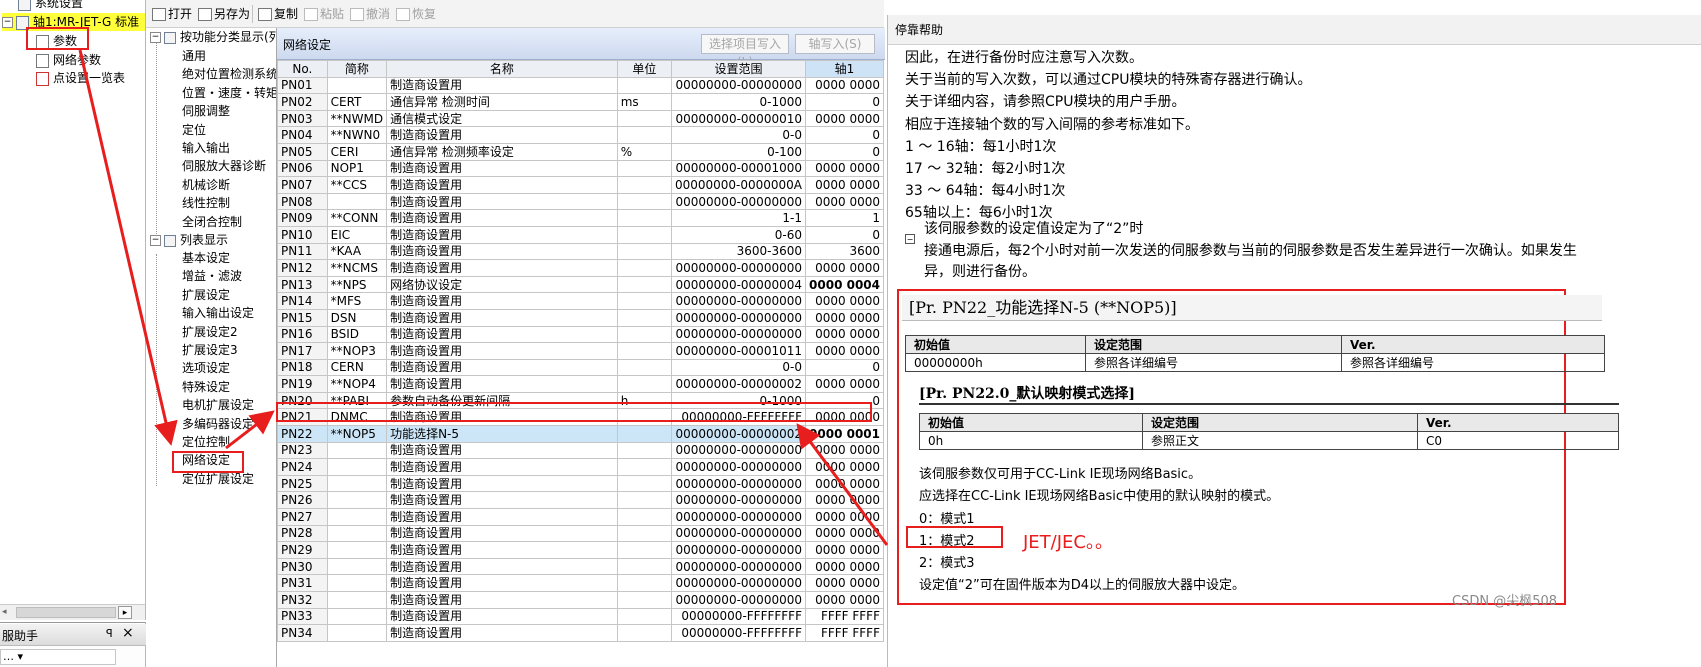 The image size is (1701, 667). Describe the element at coordinates (1505, 601) in the screenshot. I see `watermark: CSDN @尖枫508` at that location.